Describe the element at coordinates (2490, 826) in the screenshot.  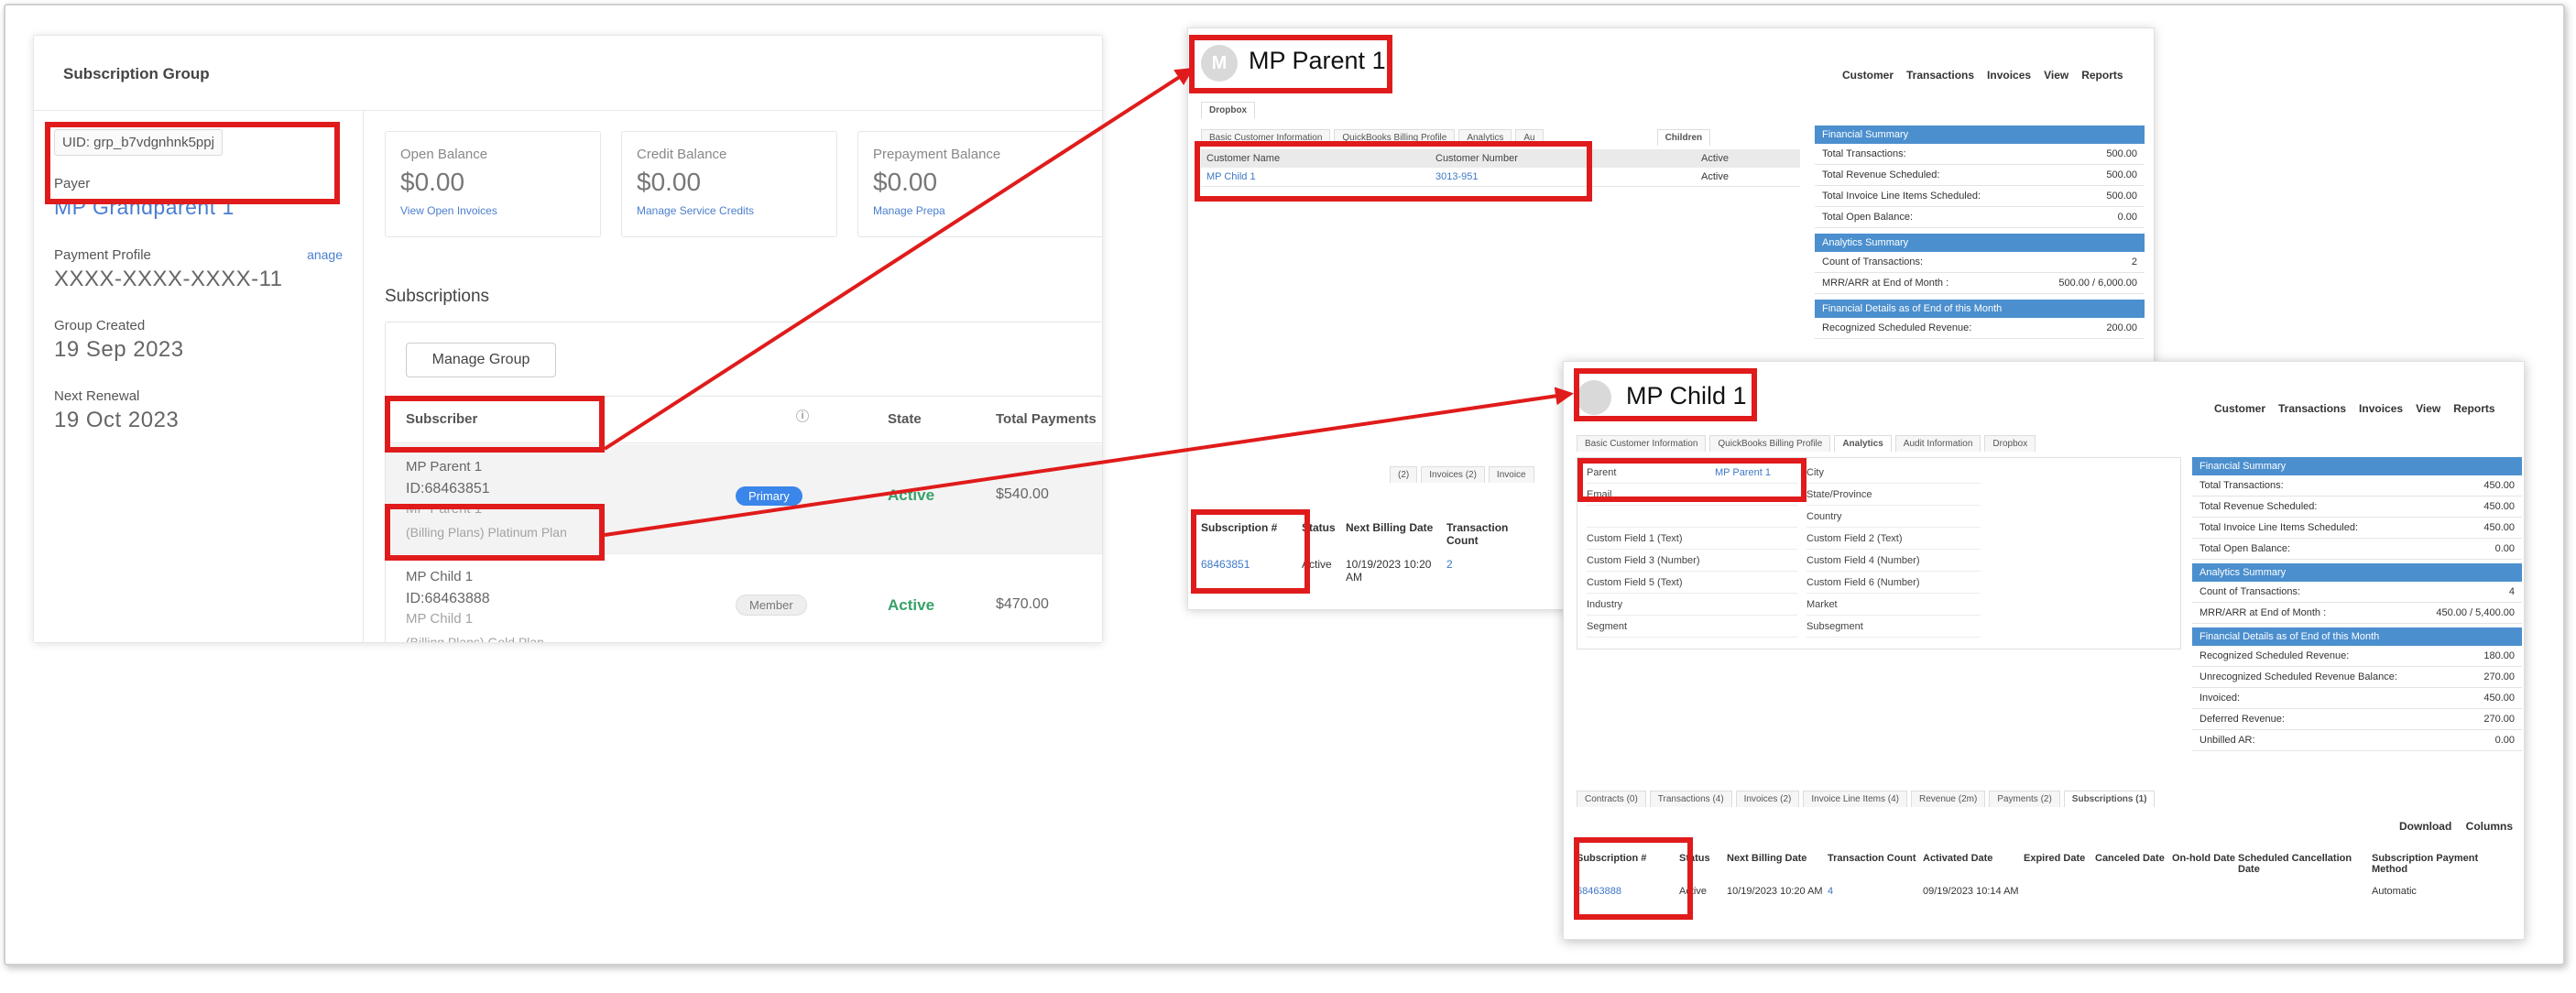
I see `columns-button: Columns` at that location.